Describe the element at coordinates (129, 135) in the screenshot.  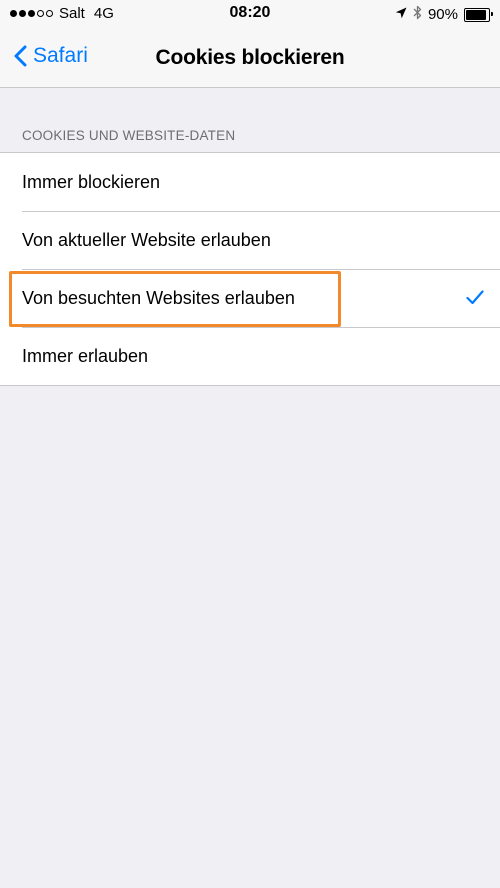
I see `section-header: COOKIES UND WEBSITE-DATEN` at that location.